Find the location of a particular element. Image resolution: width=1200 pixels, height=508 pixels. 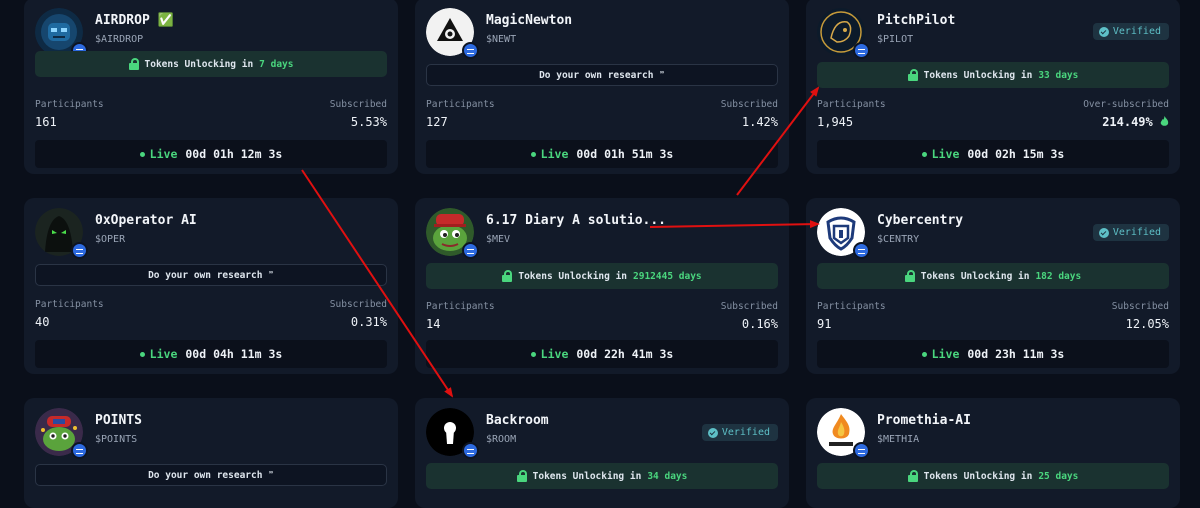

oversubscribed-percent: 214.49% is located at coordinates (1127, 122).